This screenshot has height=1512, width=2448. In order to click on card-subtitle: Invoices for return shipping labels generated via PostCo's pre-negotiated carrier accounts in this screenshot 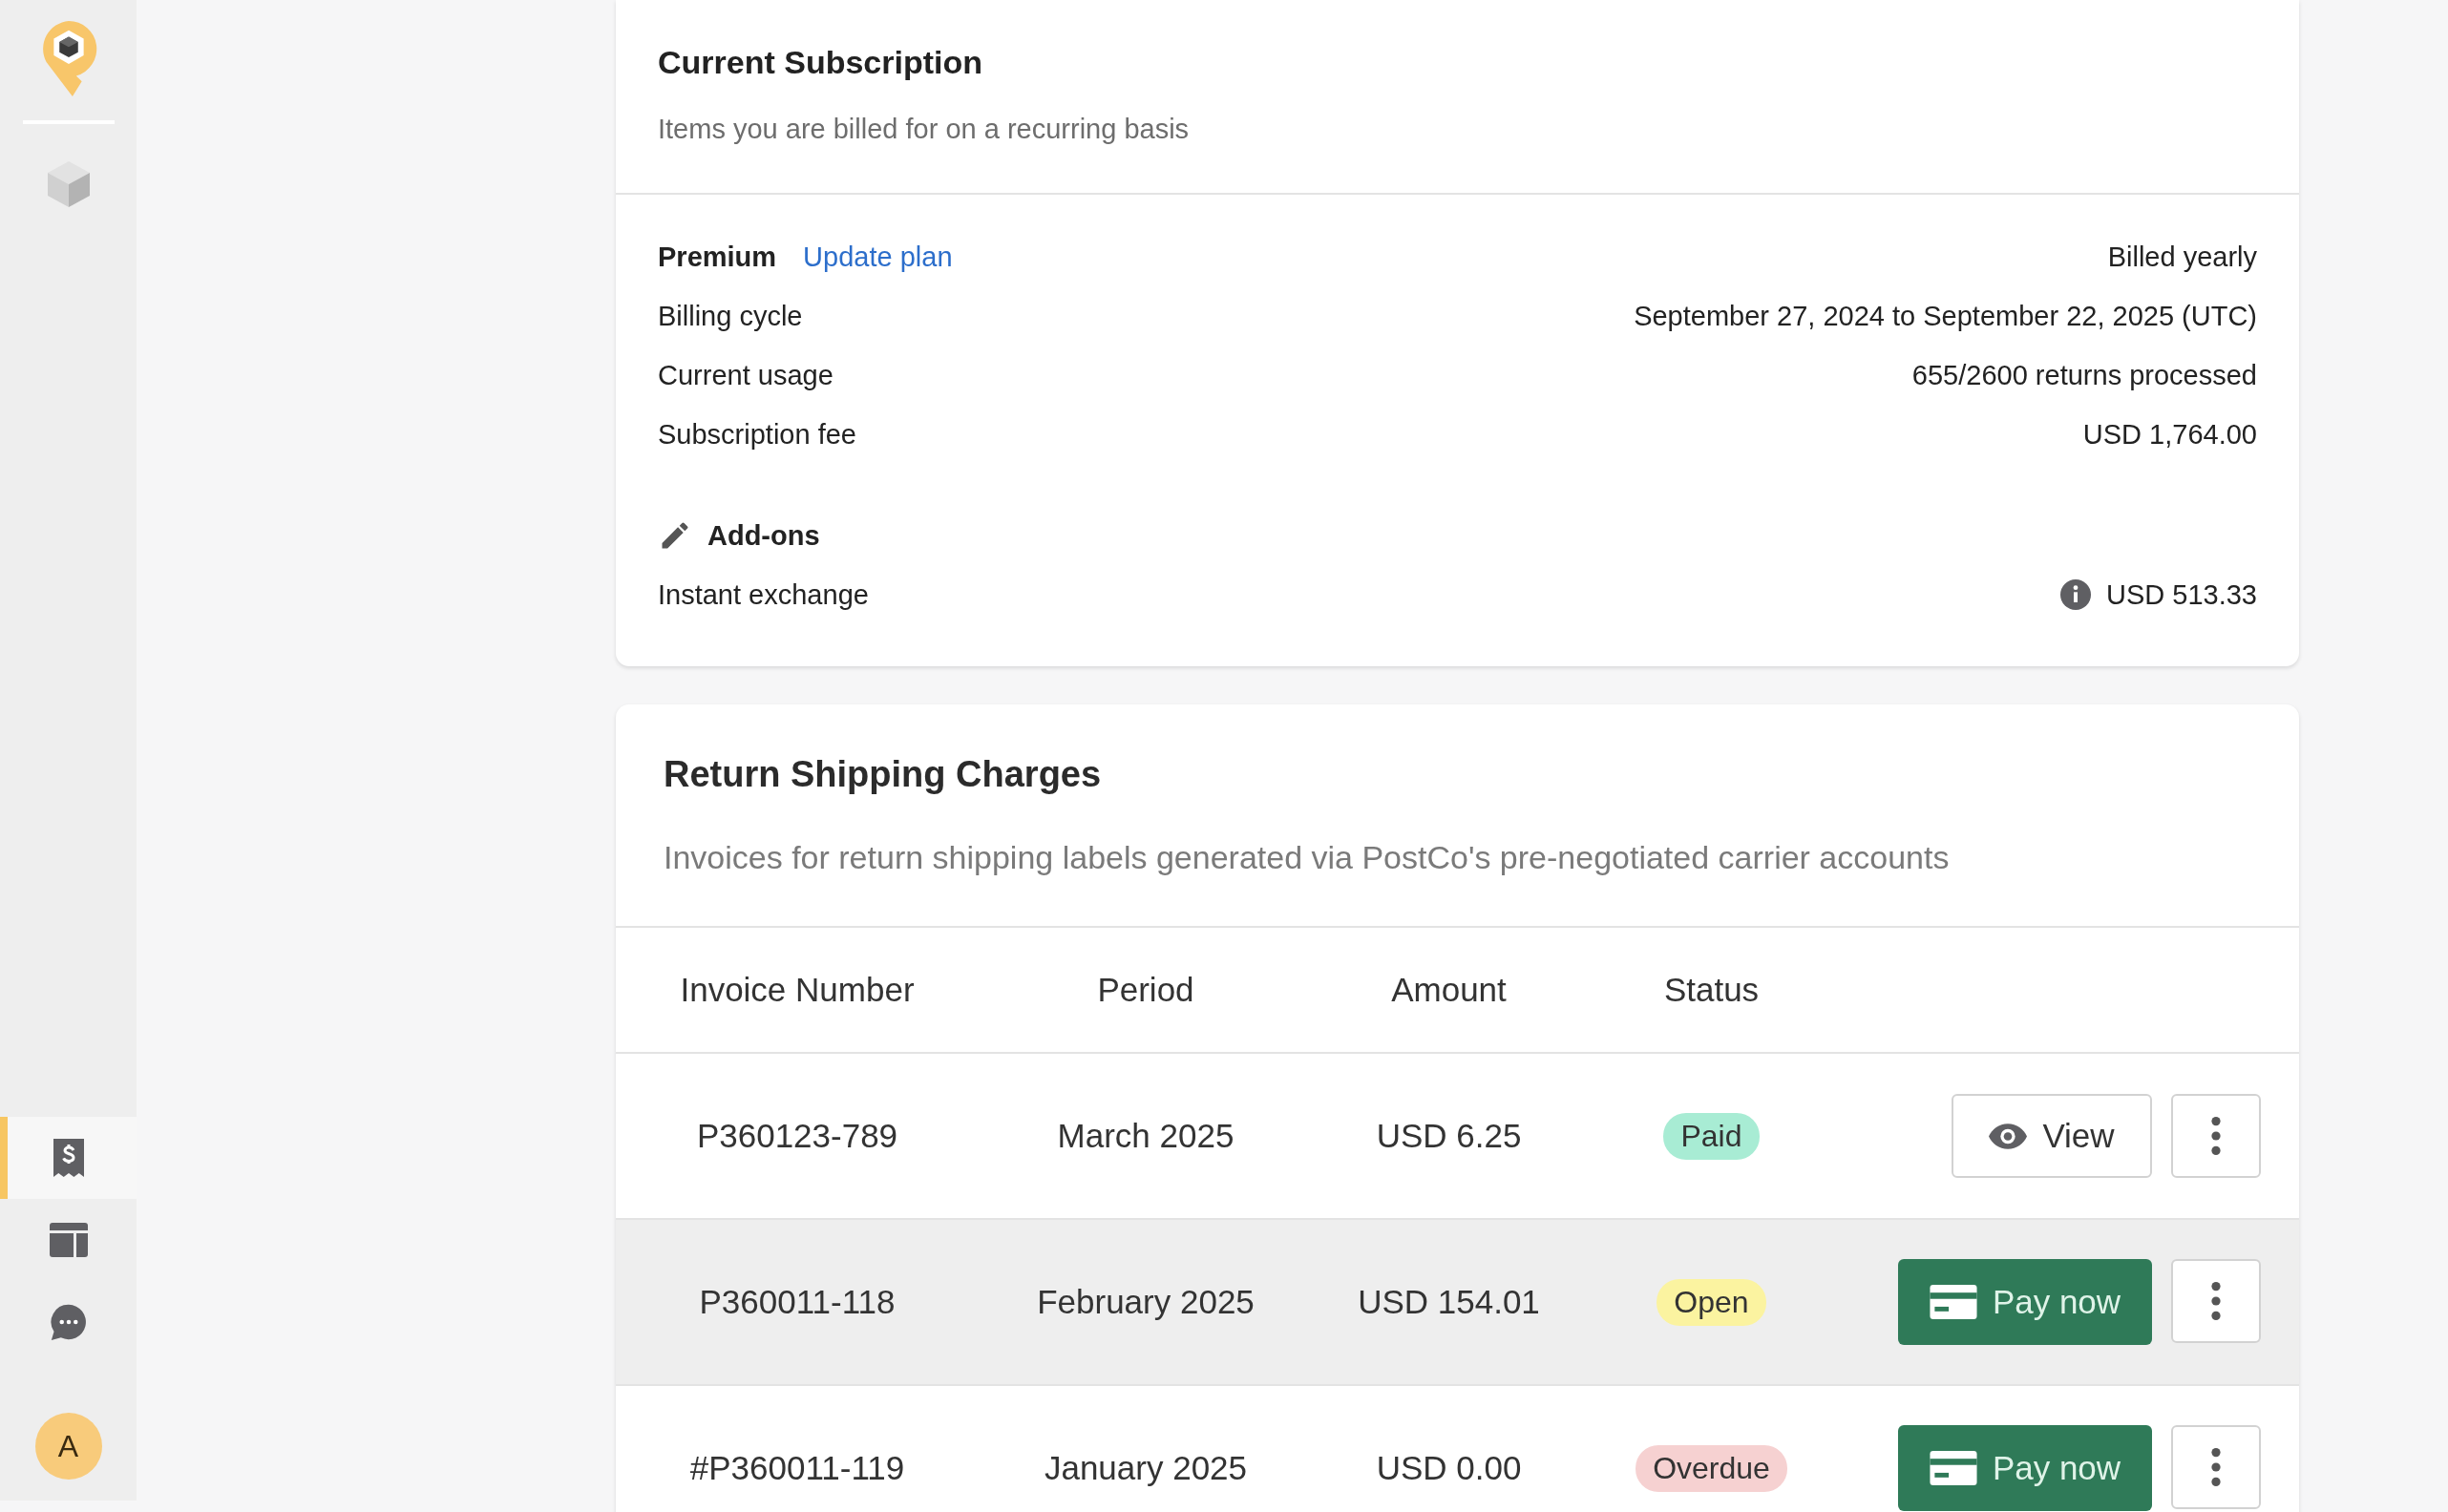, I will do `click(1307, 858)`.